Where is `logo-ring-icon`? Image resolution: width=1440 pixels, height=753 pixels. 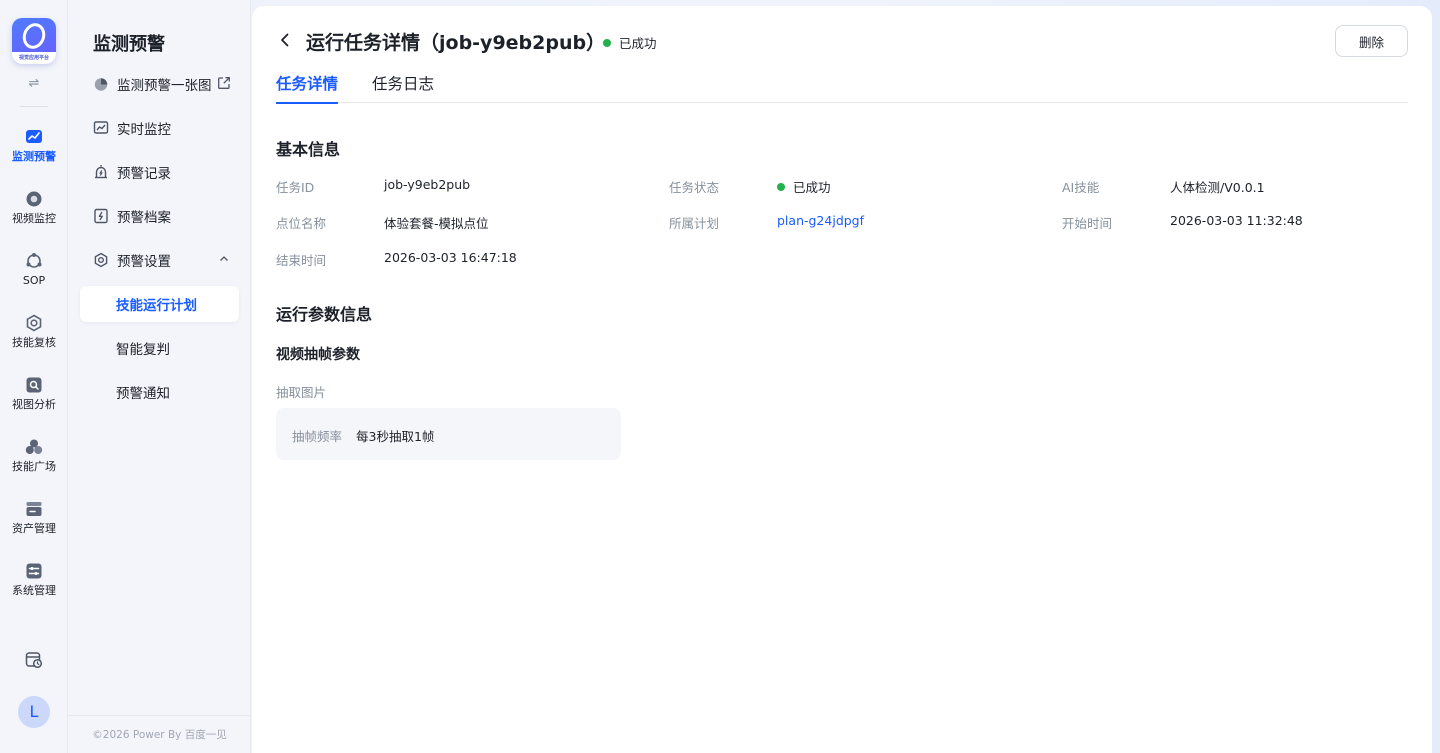 logo-ring-icon is located at coordinates (34, 36).